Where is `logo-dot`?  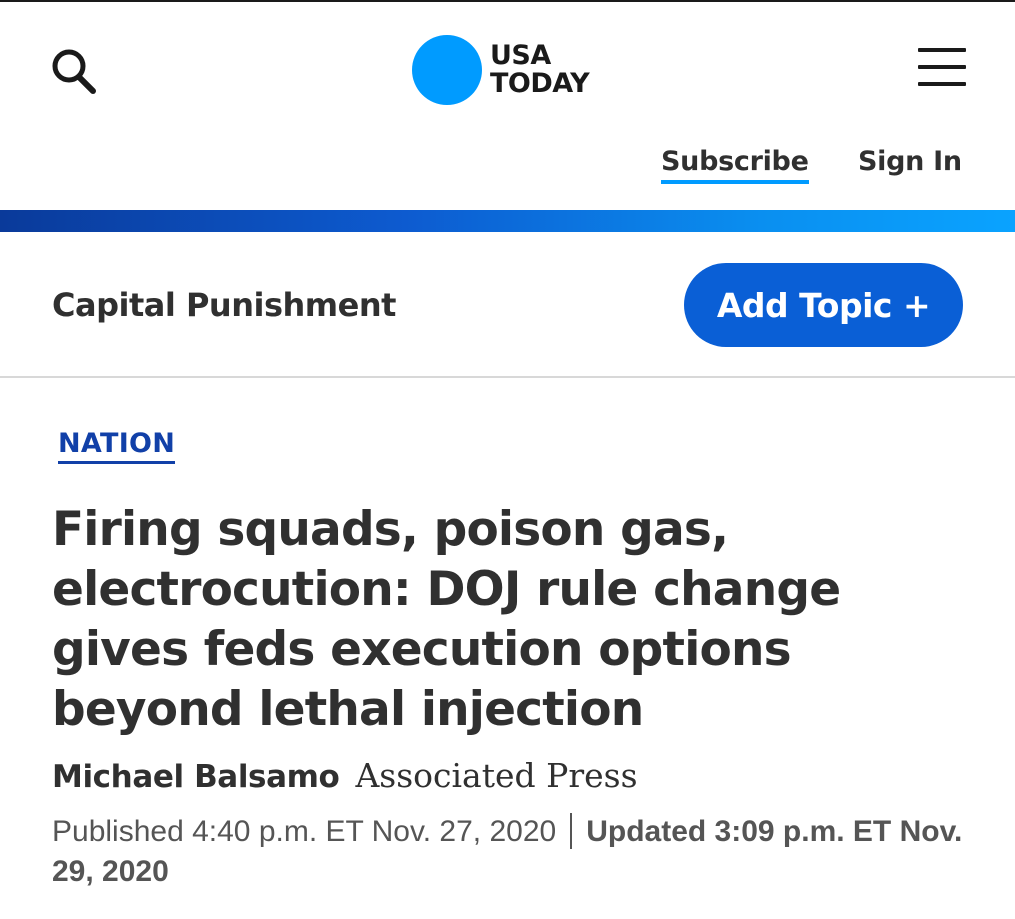
logo-dot is located at coordinates (447, 70).